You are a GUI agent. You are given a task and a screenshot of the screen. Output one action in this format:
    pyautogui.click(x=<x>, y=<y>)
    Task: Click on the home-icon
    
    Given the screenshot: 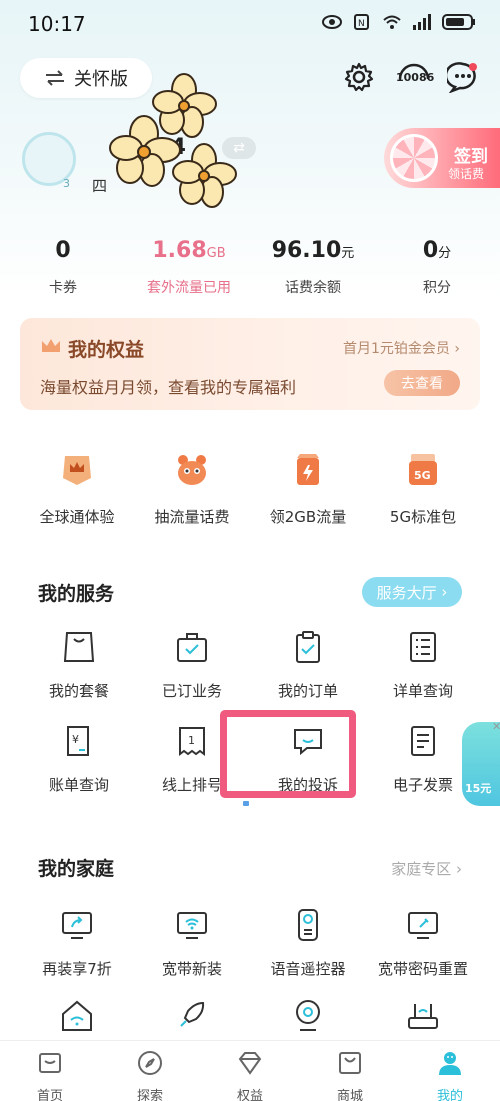 What is the action you would take?
    pyautogui.click(x=50, y=1063)
    